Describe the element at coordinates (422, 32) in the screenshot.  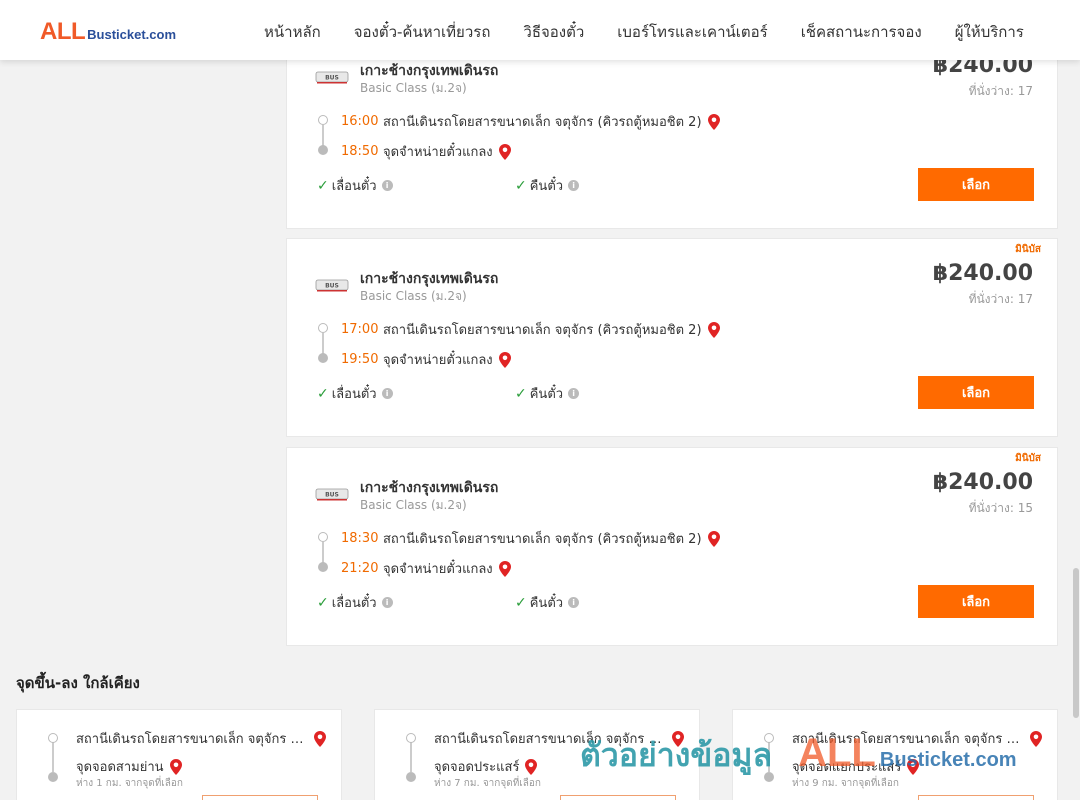
I see `nav-book-search: จองตั๋ว-ค้นหาเที่ยวรถ` at that location.